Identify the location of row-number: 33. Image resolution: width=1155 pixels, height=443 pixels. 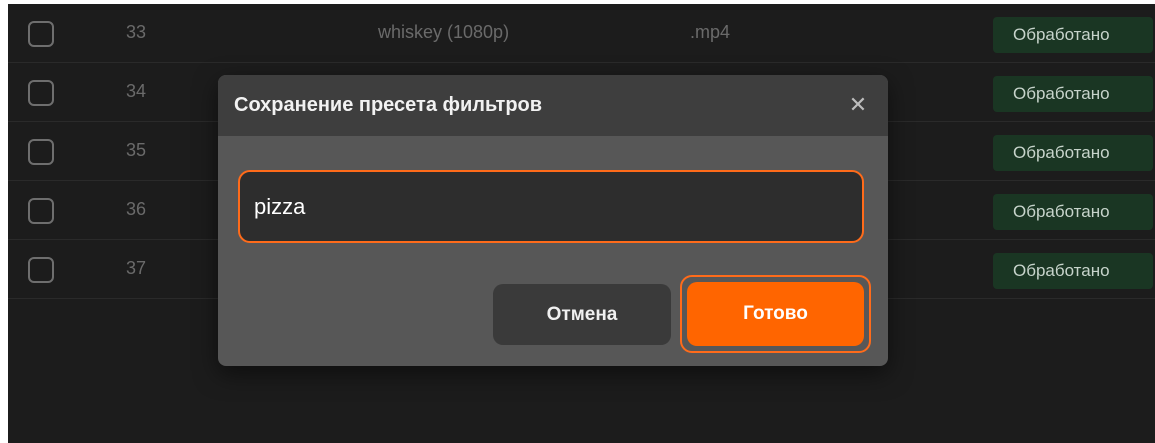
(136, 32).